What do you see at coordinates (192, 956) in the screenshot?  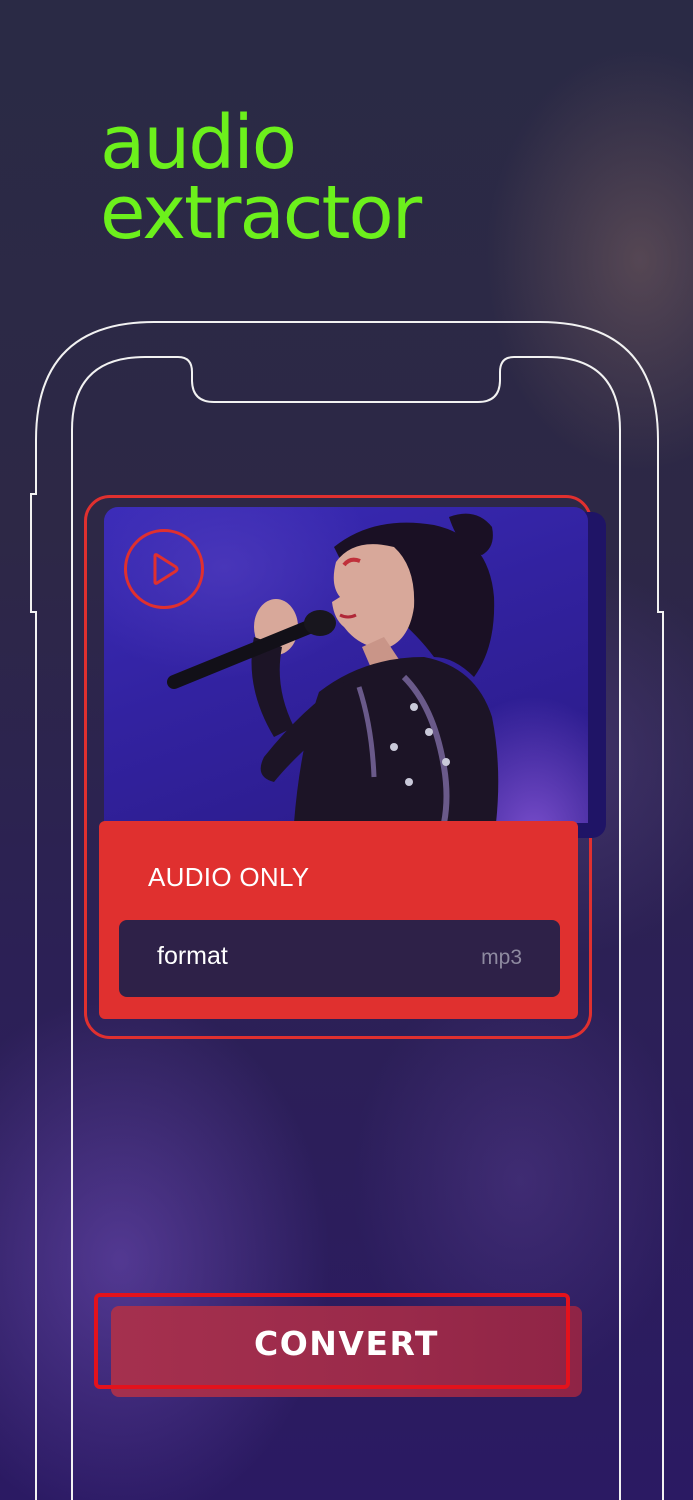 I see `format-label: format` at bounding box center [192, 956].